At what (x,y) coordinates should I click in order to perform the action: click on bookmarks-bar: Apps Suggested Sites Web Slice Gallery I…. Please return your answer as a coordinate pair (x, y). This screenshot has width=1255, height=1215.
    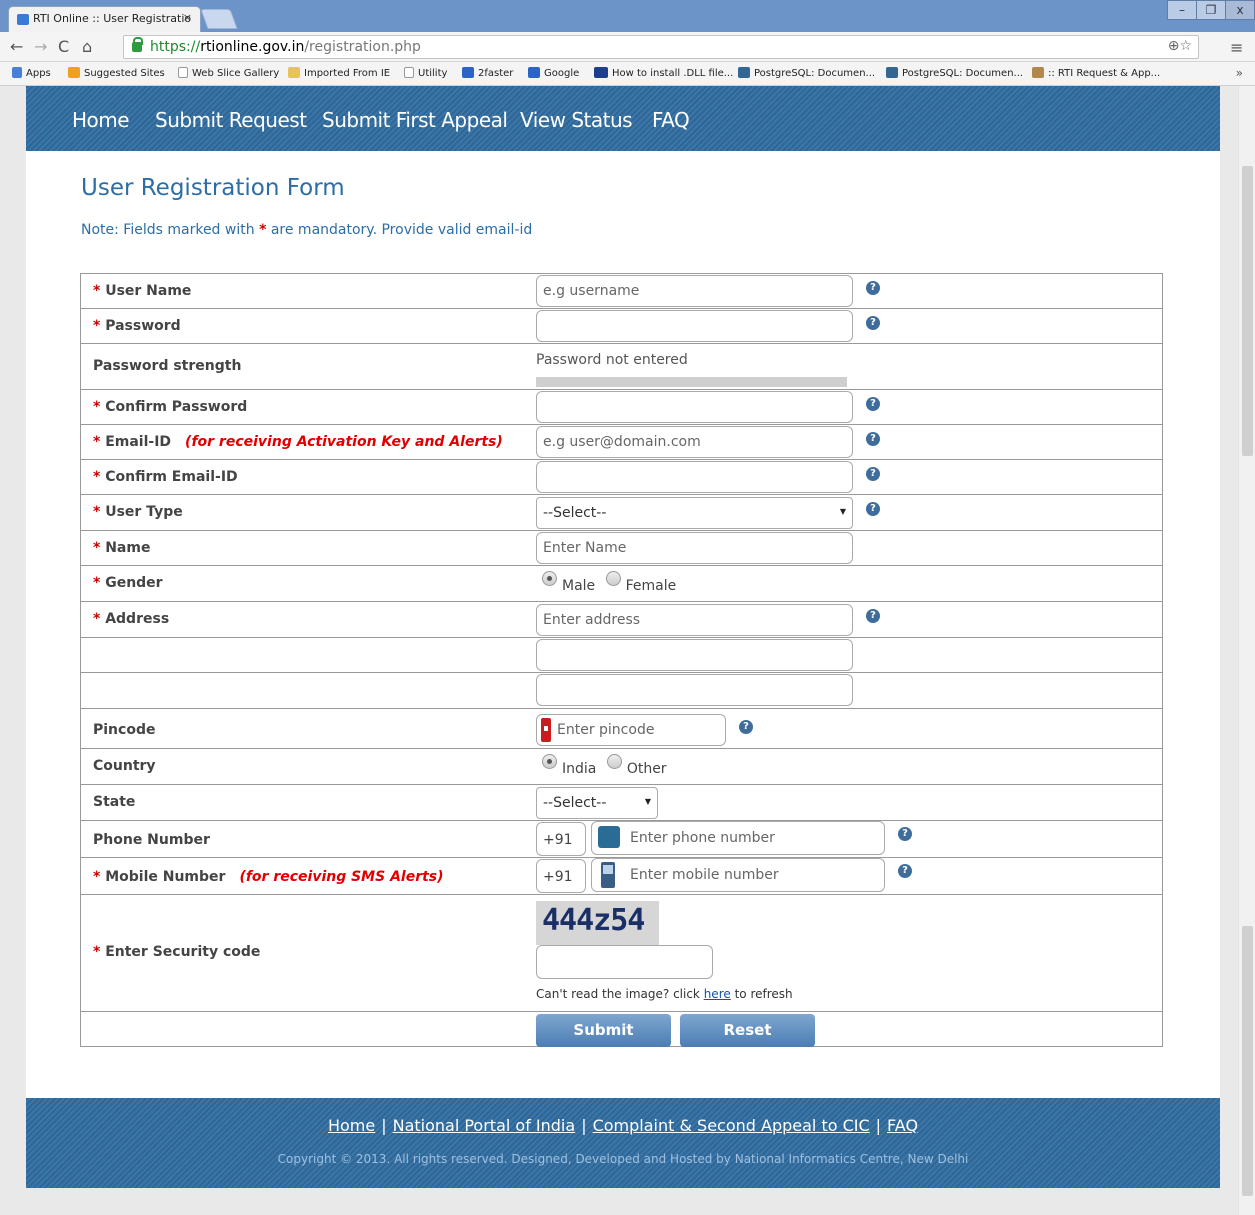
    Looking at the image, I should click on (627, 74).